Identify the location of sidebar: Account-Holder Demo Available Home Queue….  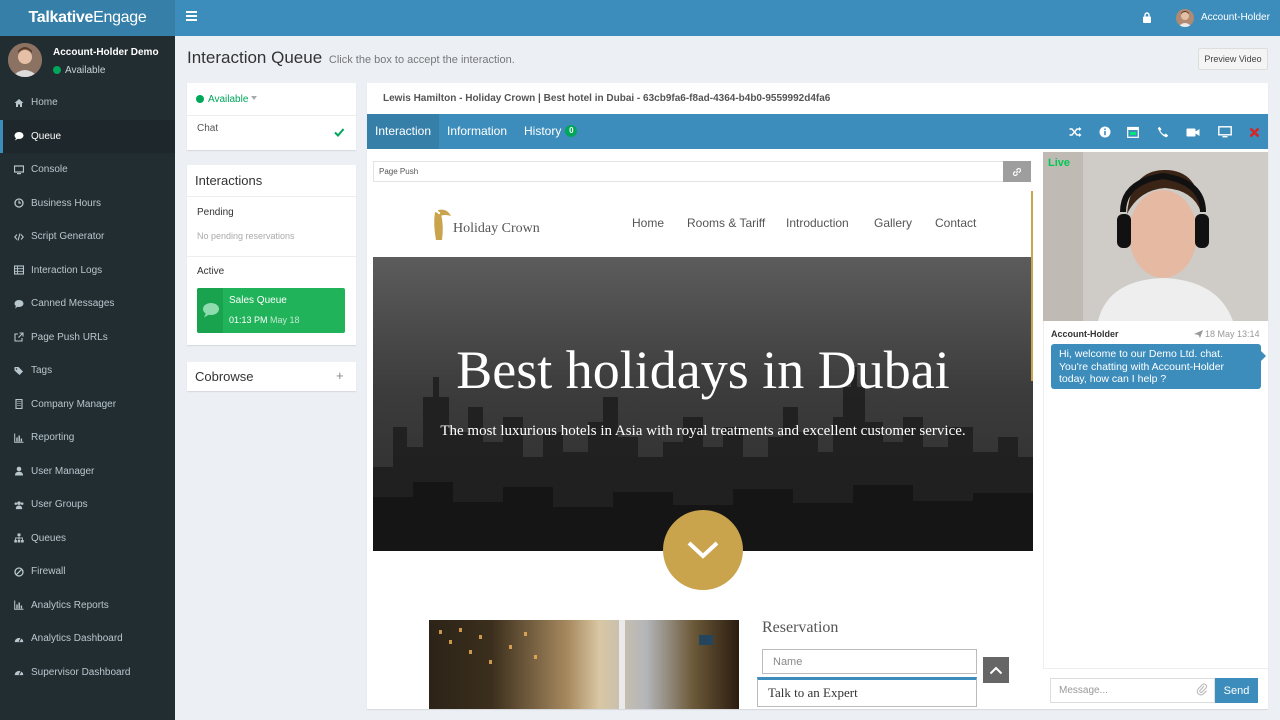
(87, 378).